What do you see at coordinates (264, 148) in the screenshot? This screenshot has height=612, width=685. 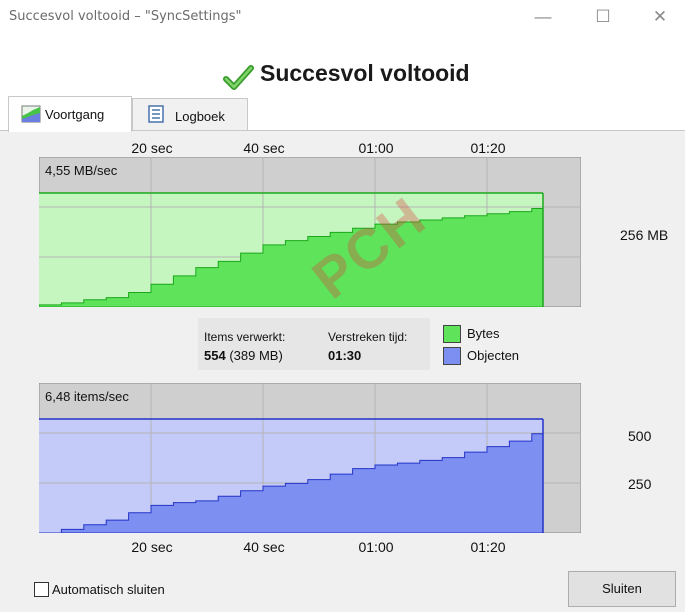 I see `top-tick-label: 40 sec` at bounding box center [264, 148].